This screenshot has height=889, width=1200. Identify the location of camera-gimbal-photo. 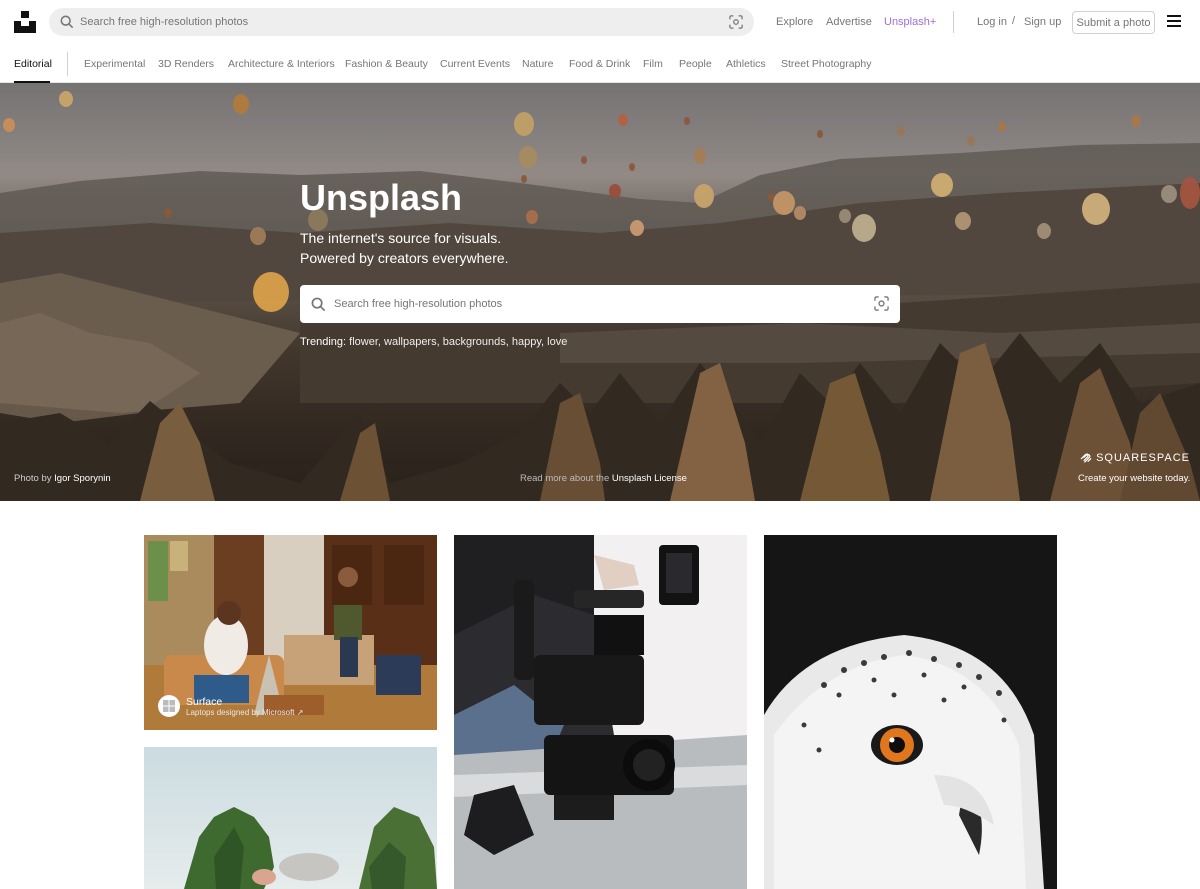
(600, 712).